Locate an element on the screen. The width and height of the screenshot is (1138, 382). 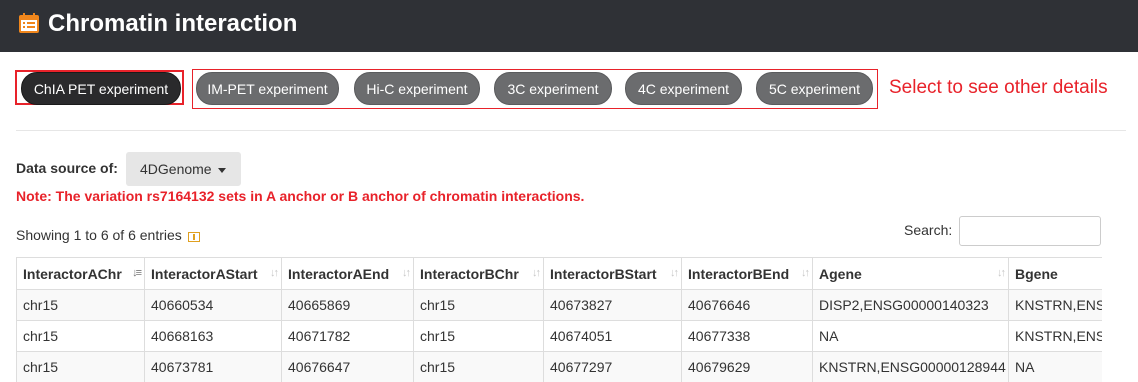
divider is located at coordinates (571, 130).